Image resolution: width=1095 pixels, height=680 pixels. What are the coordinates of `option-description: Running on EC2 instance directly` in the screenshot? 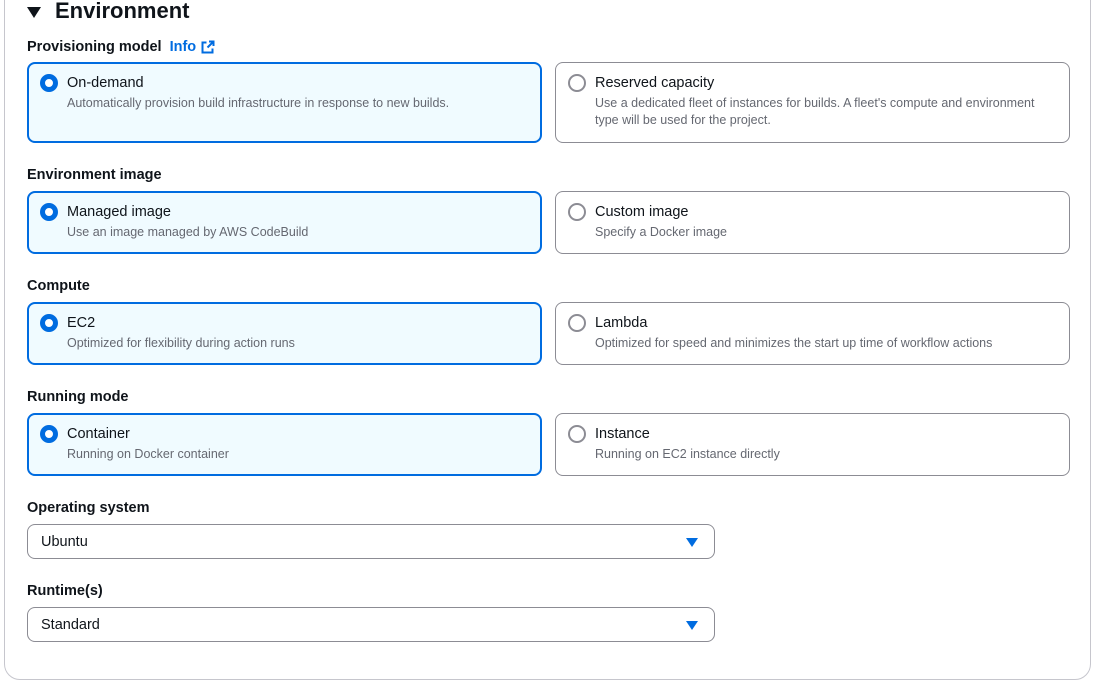 It's located at (687, 454).